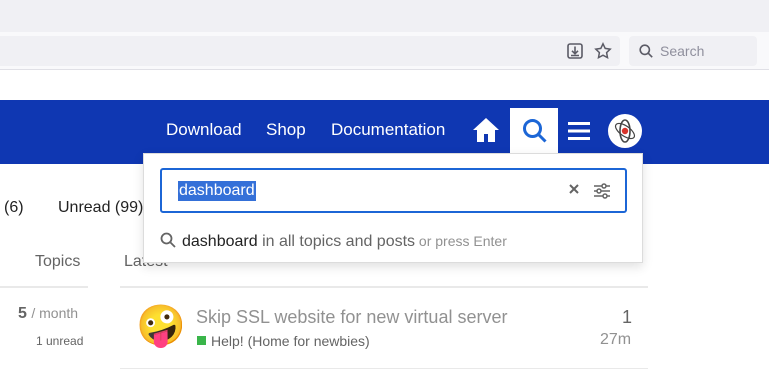 The image size is (769, 378). I want to click on hamburger-menu-icon, so click(579, 133).